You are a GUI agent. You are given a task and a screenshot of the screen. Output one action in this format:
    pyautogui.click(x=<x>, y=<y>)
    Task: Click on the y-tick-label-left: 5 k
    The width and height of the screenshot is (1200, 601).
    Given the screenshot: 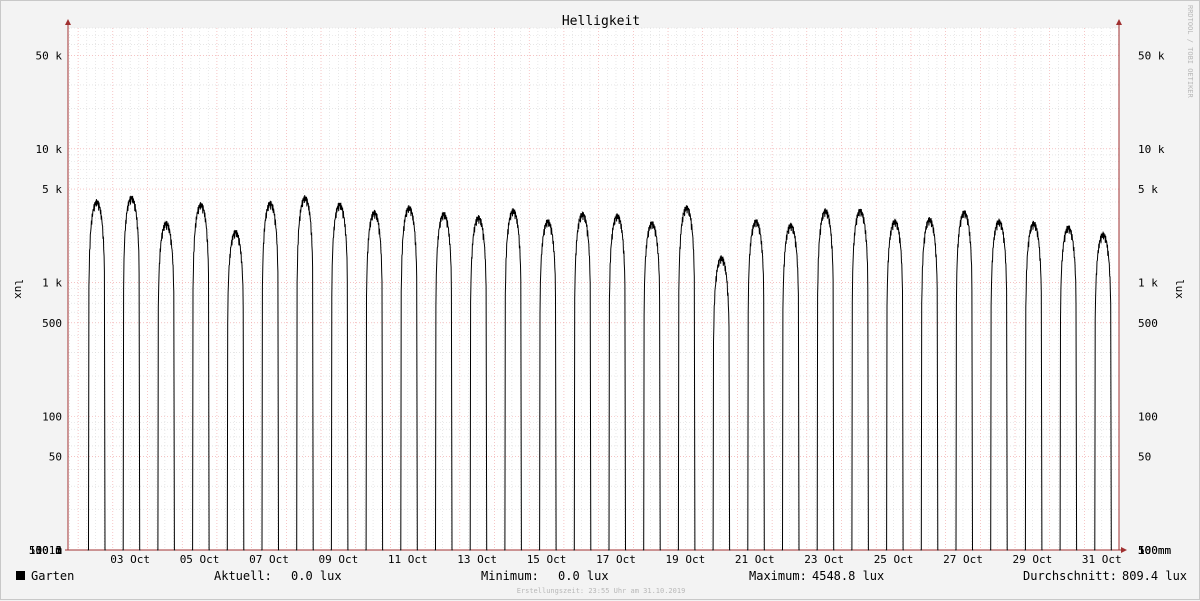 What is the action you would take?
    pyautogui.click(x=52, y=189)
    